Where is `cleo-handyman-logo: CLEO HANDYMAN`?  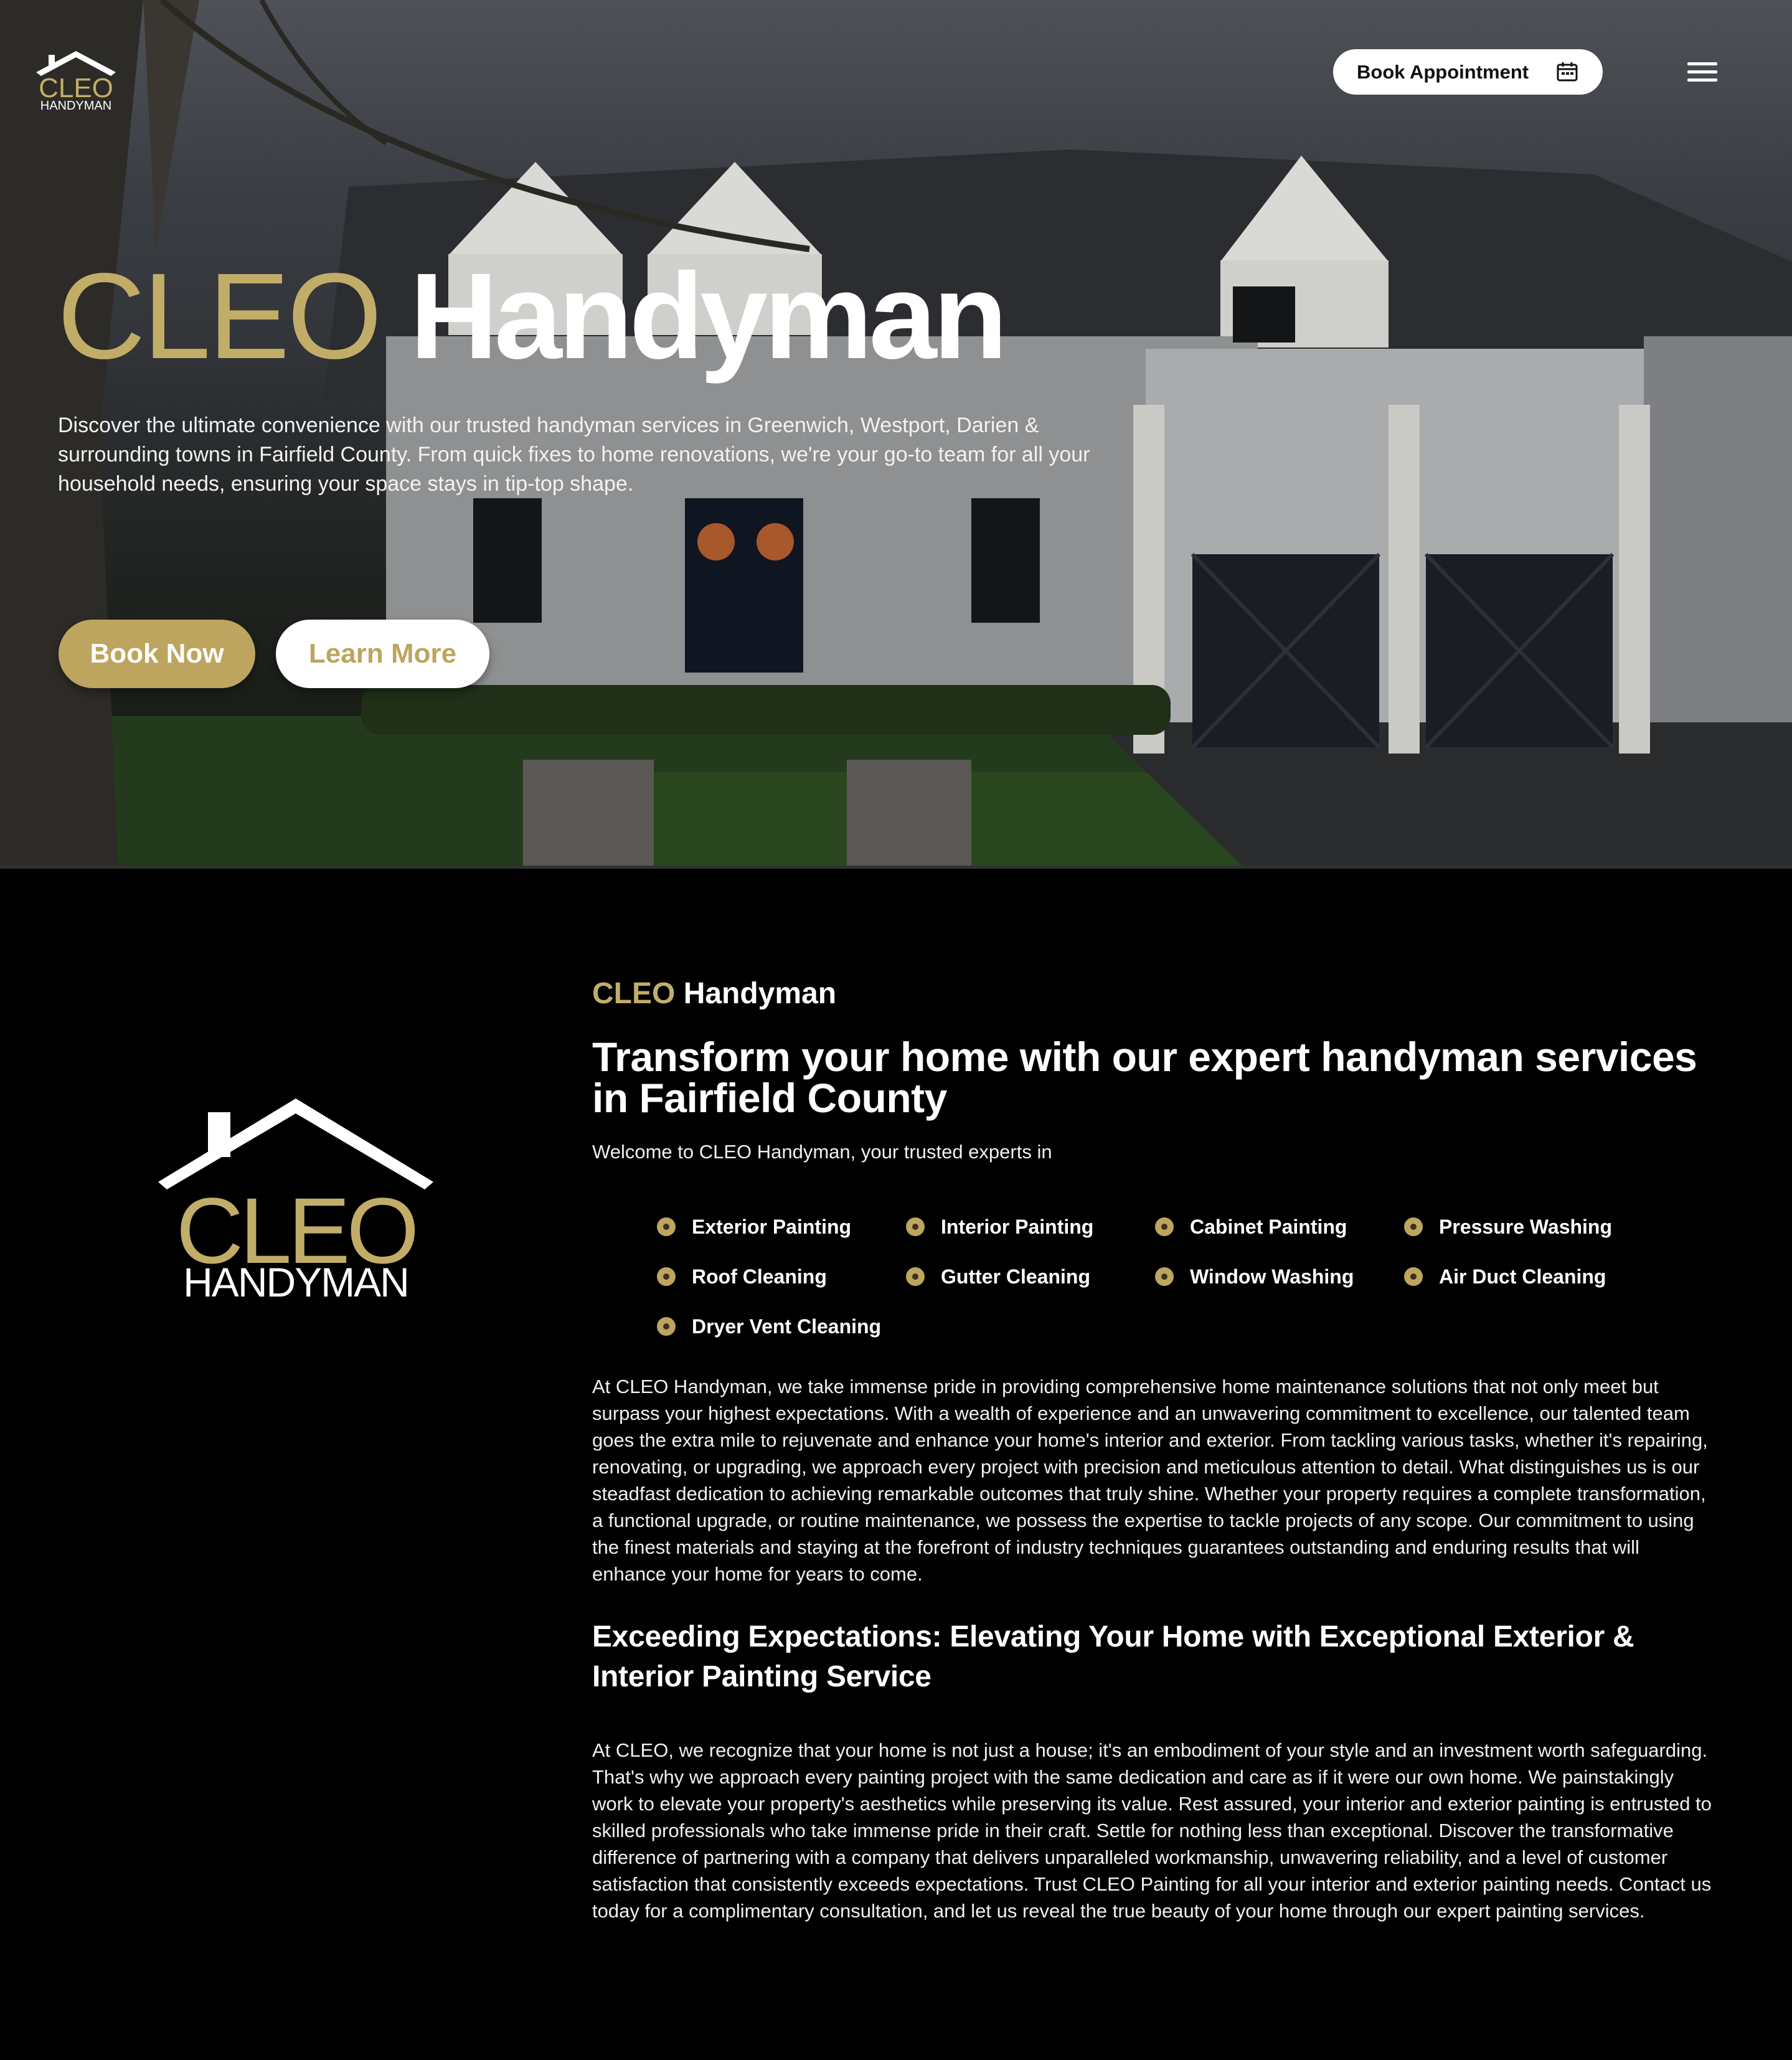 cleo-handyman-logo: CLEO HANDYMAN is located at coordinates (76, 81).